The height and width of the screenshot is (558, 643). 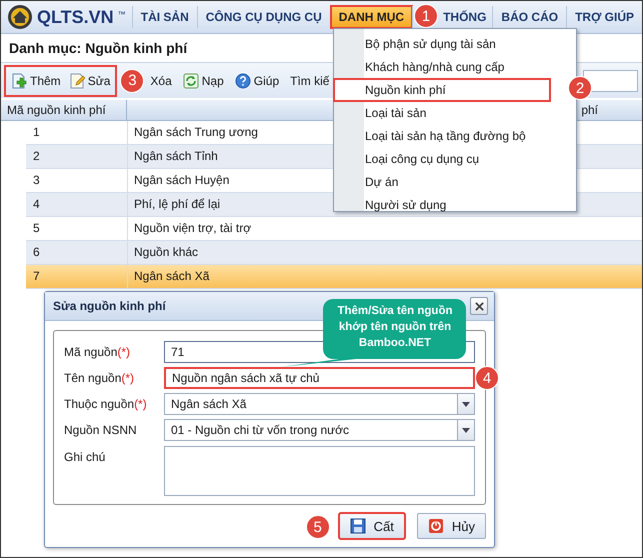 I want to click on step-badge: 5, so click(x=318, y=527).